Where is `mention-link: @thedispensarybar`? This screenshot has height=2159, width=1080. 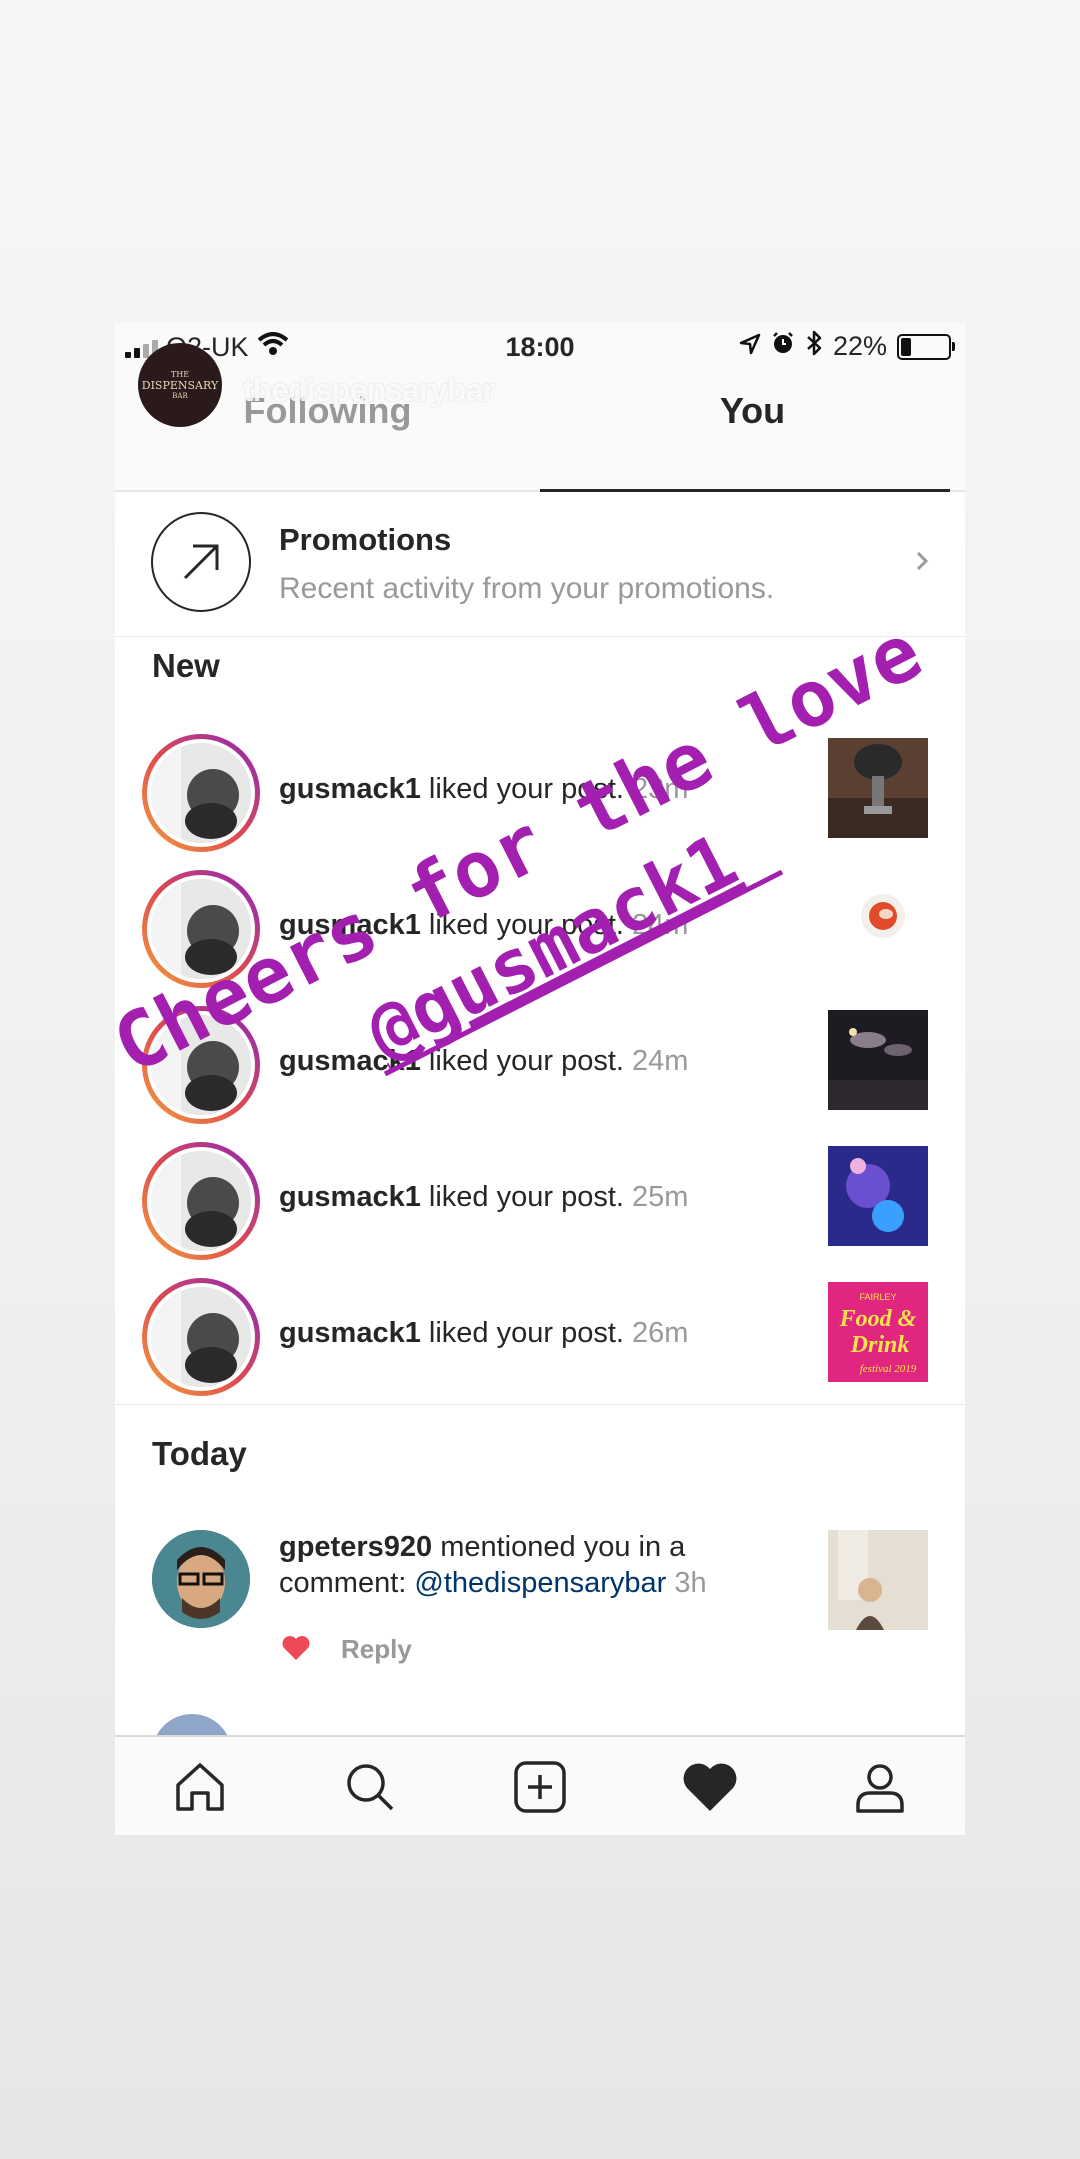
mention-link: @thedispensarybar is located at coordinates (540, 1583).